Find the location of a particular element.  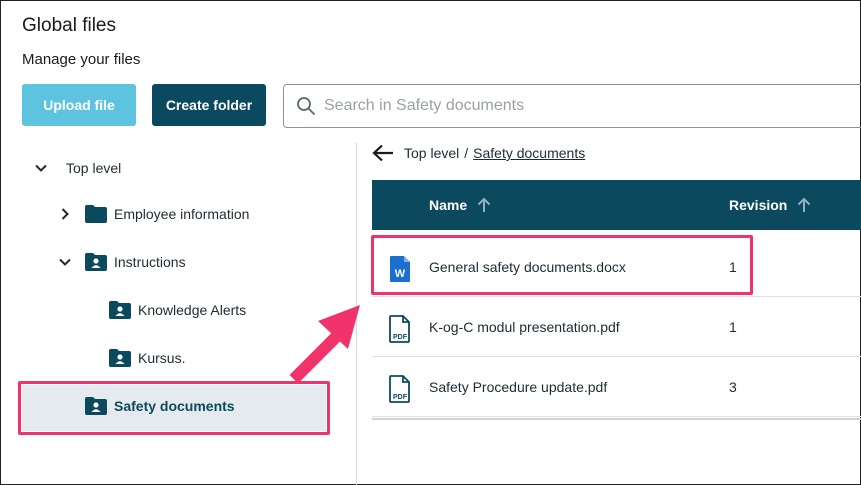

back-arrow-icon is located at coordinates (383, 153).